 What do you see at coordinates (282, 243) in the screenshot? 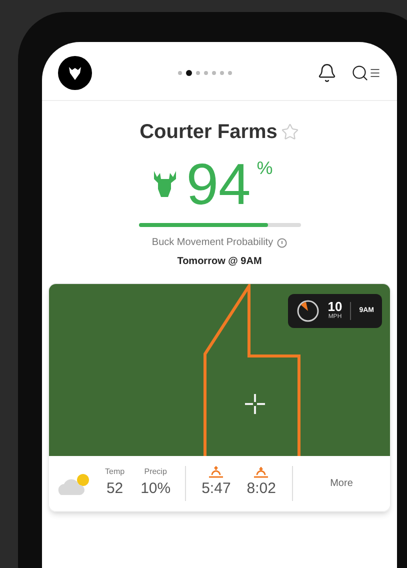
I see `help-icon` at bounding box center [282, 243].